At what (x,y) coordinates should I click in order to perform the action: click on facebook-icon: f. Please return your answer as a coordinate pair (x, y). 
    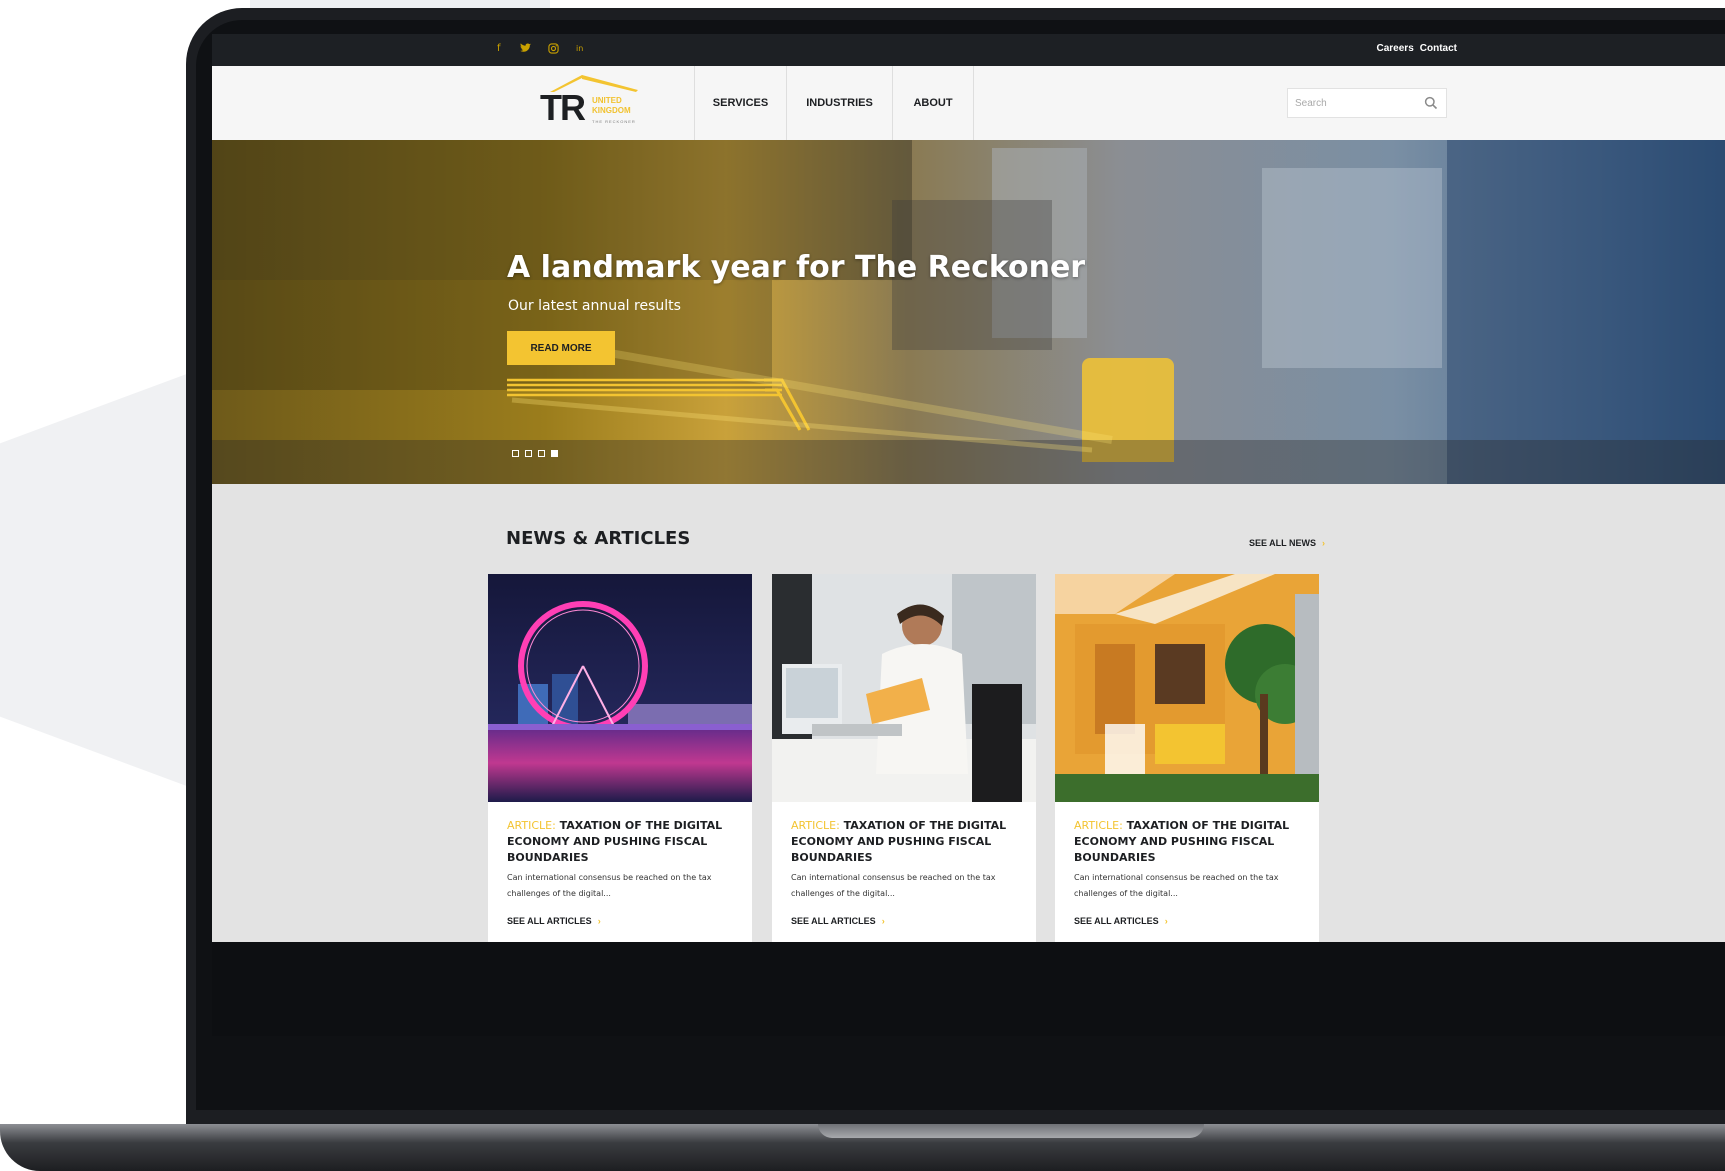
    Looking at the image, I should click on (499, 49).